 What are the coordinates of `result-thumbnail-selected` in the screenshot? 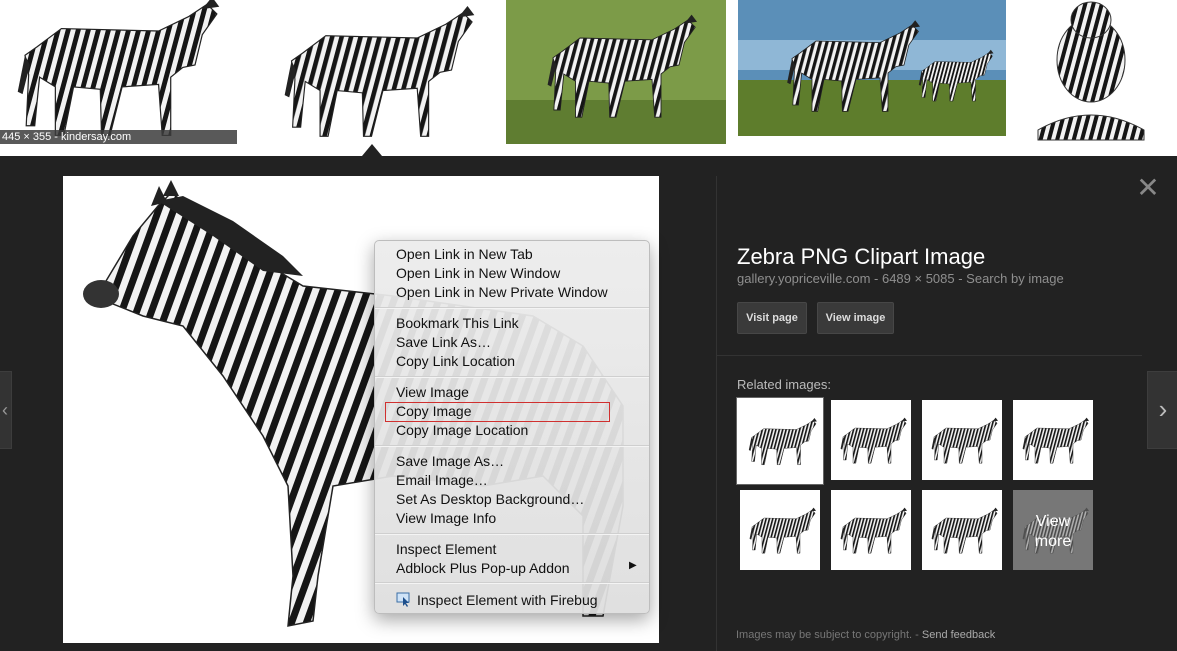 It's located at (371, 72).